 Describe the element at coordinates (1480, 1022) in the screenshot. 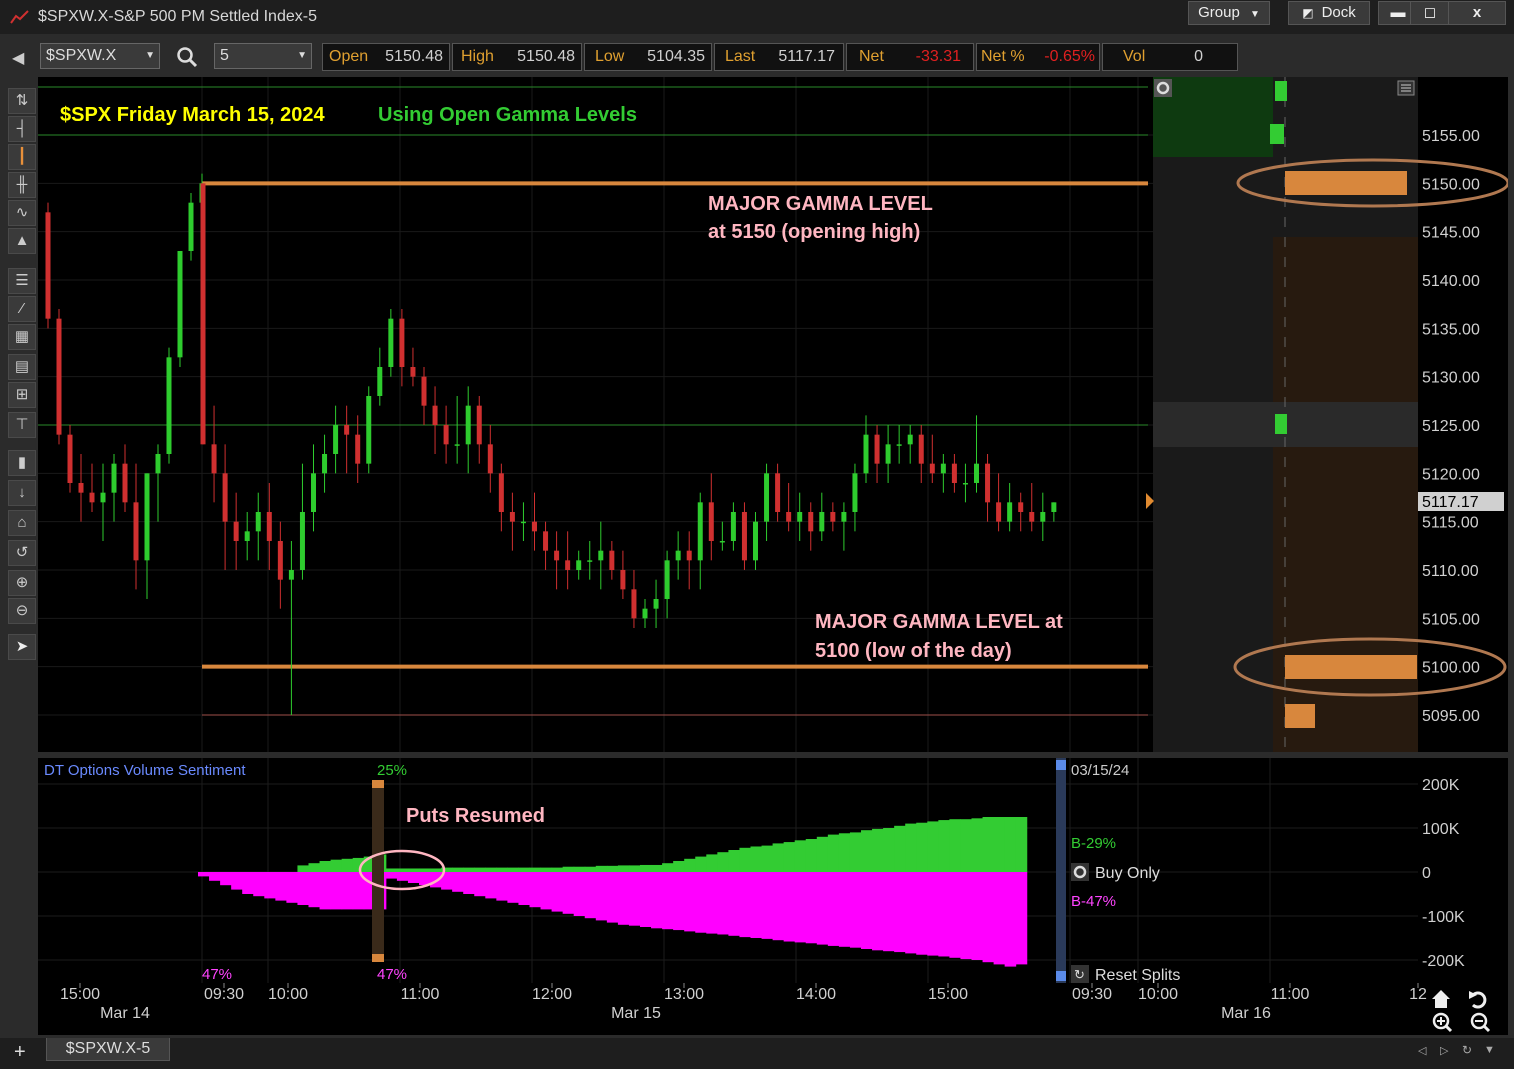

I see `zoom-out-icon` at that location.